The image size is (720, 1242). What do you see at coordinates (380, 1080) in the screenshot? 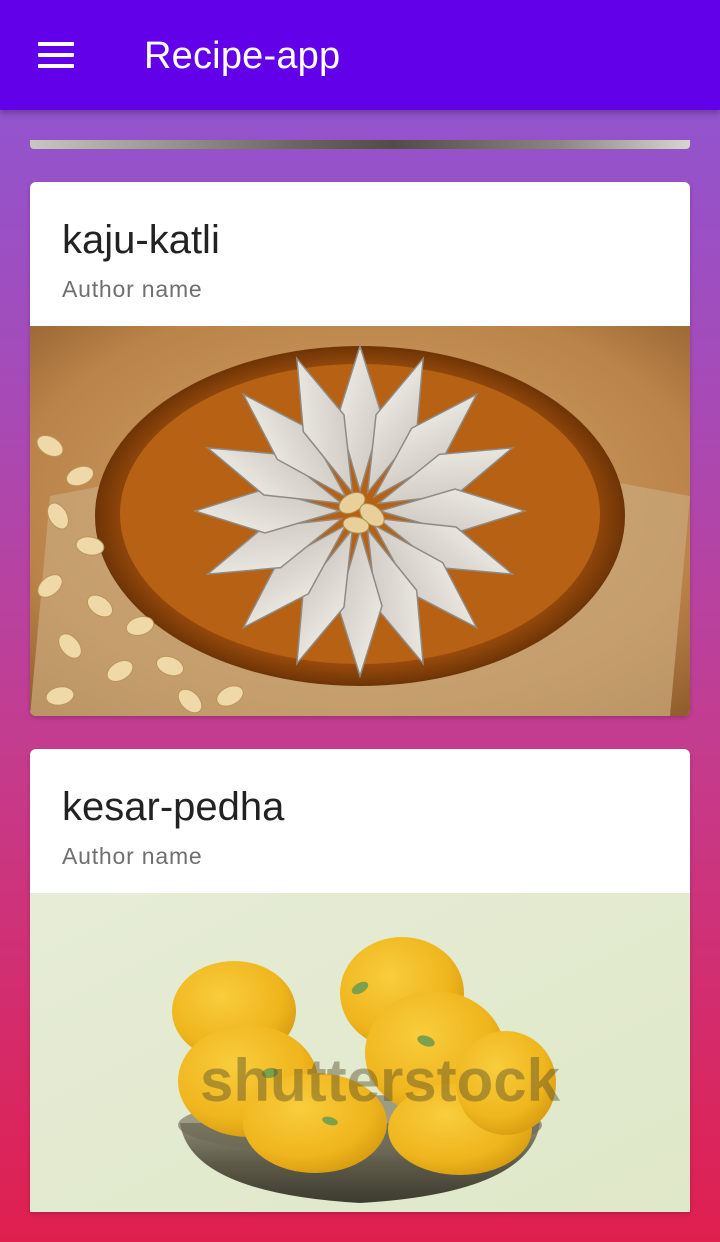
I see `watermark-text: shutterstock` at bounding box center [380, 1080].